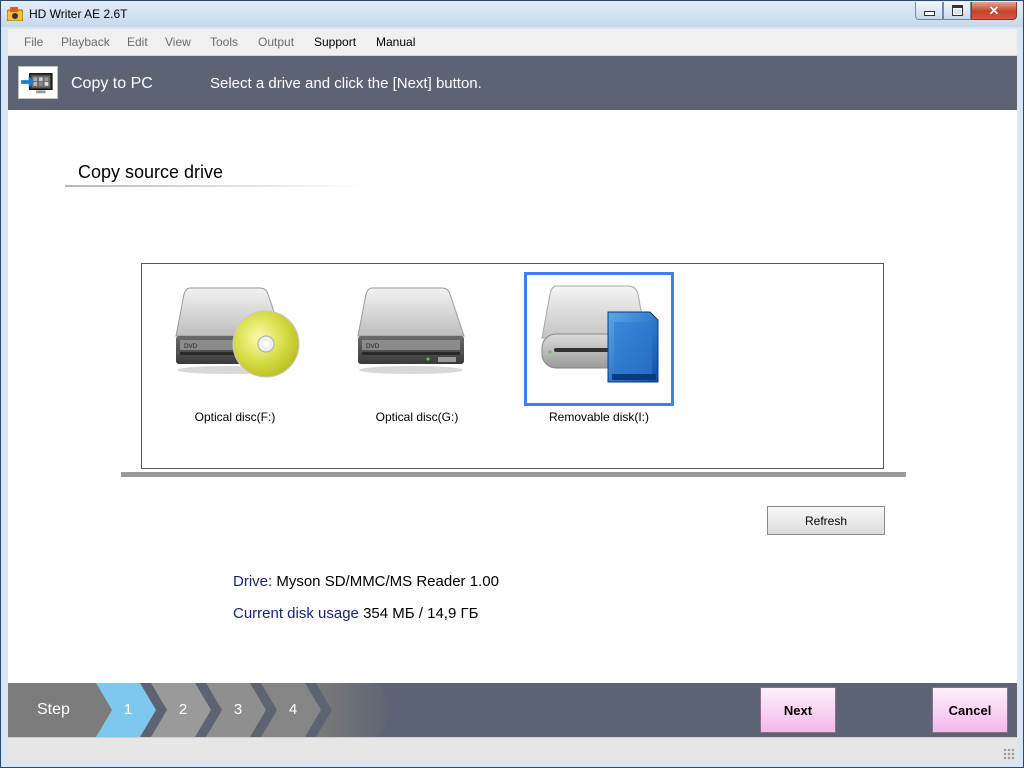  I want to click on window-controls: ✕, so click(966, 11).